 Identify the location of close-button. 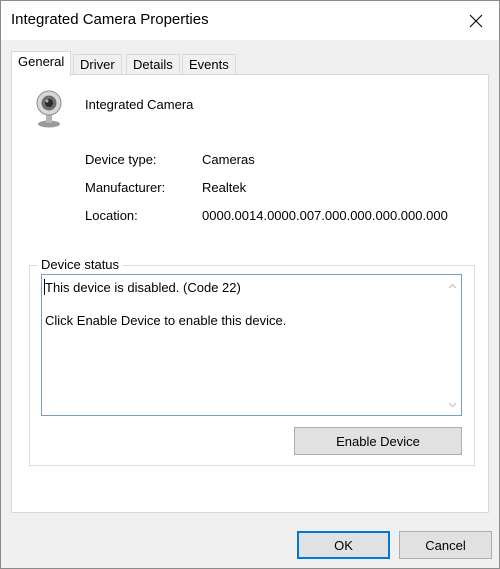
(476, 20).